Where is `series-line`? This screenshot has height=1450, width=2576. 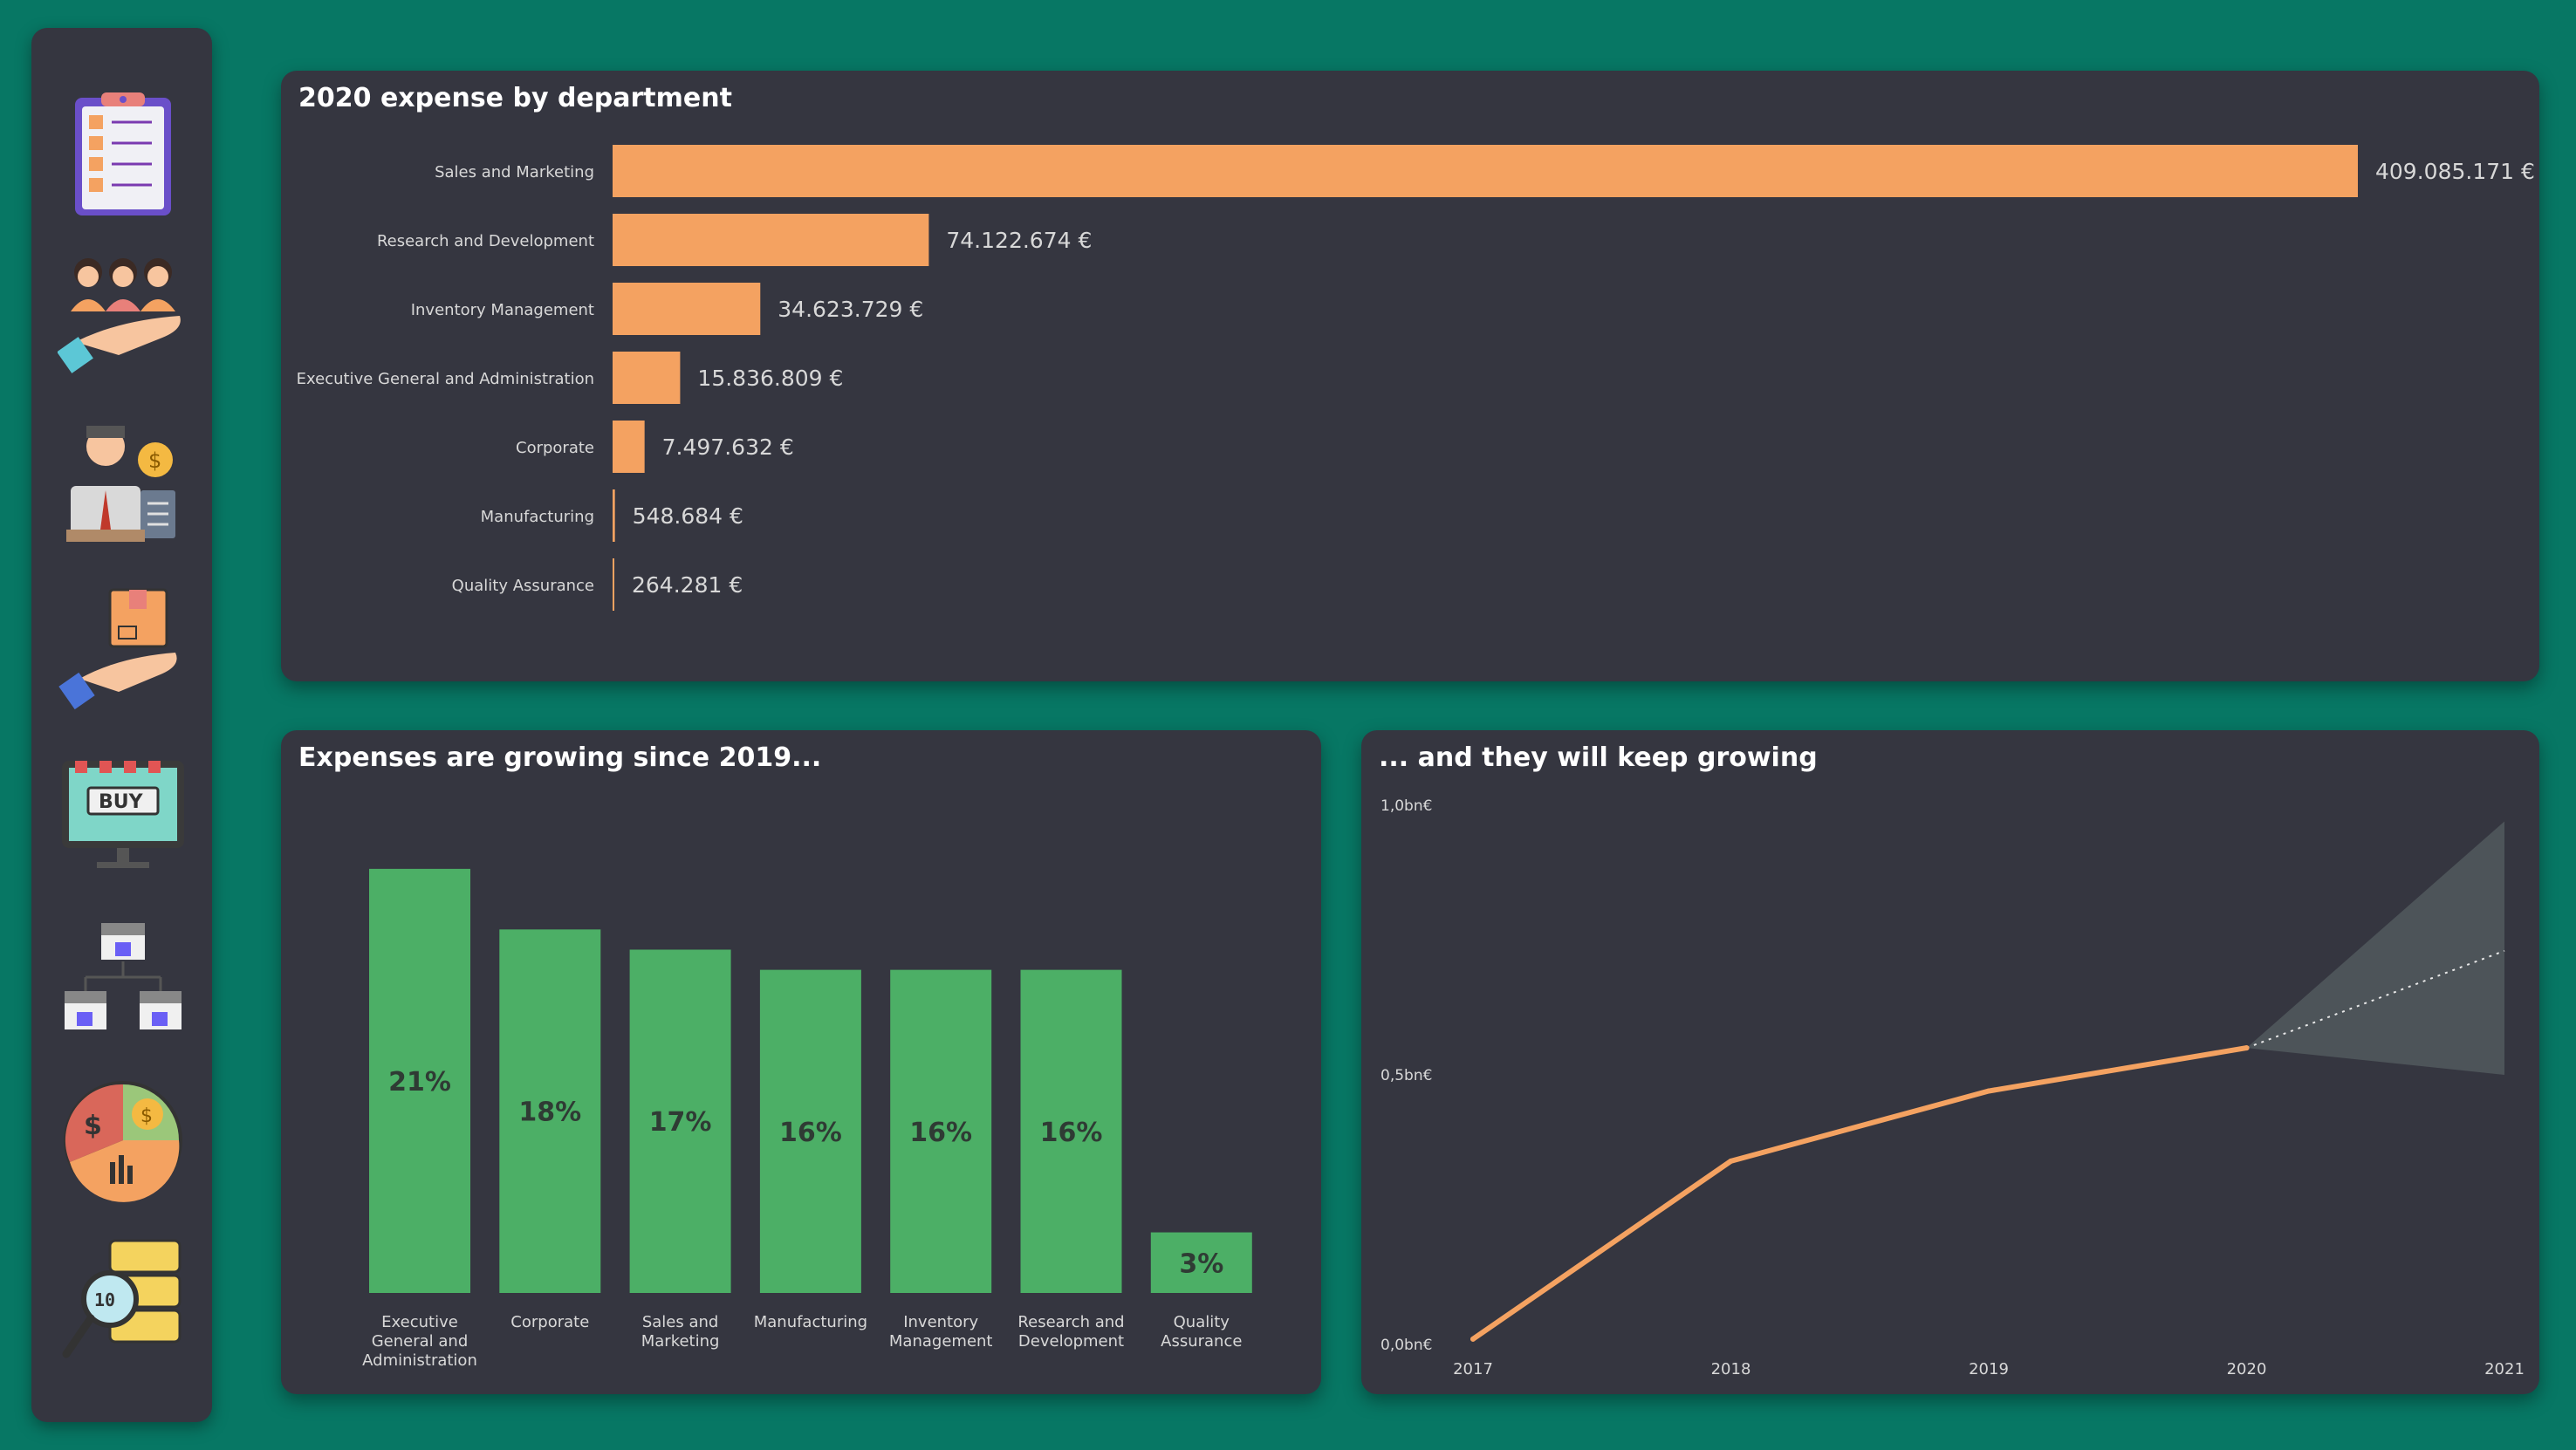
series-line is located at coordinates (1860, 1193).